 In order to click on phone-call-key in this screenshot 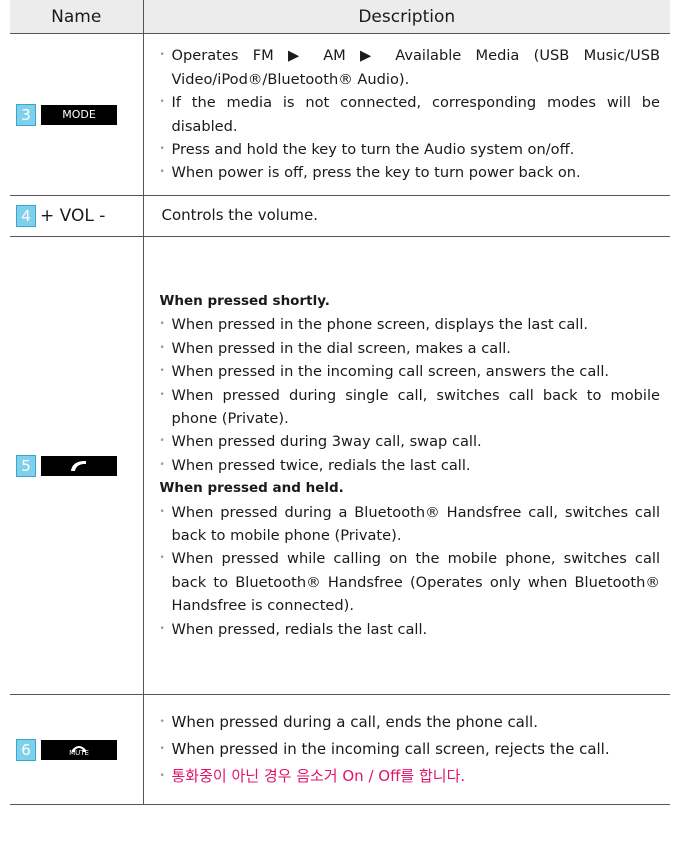, I will do `click(79, 465)`.